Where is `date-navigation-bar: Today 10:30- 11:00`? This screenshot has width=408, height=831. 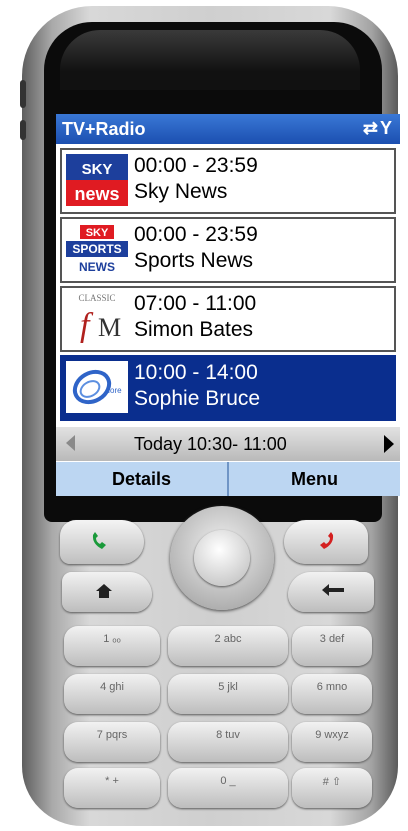 date-navigation-bar: Today 10:30- 11:00 is located at coordinates (228, 444).